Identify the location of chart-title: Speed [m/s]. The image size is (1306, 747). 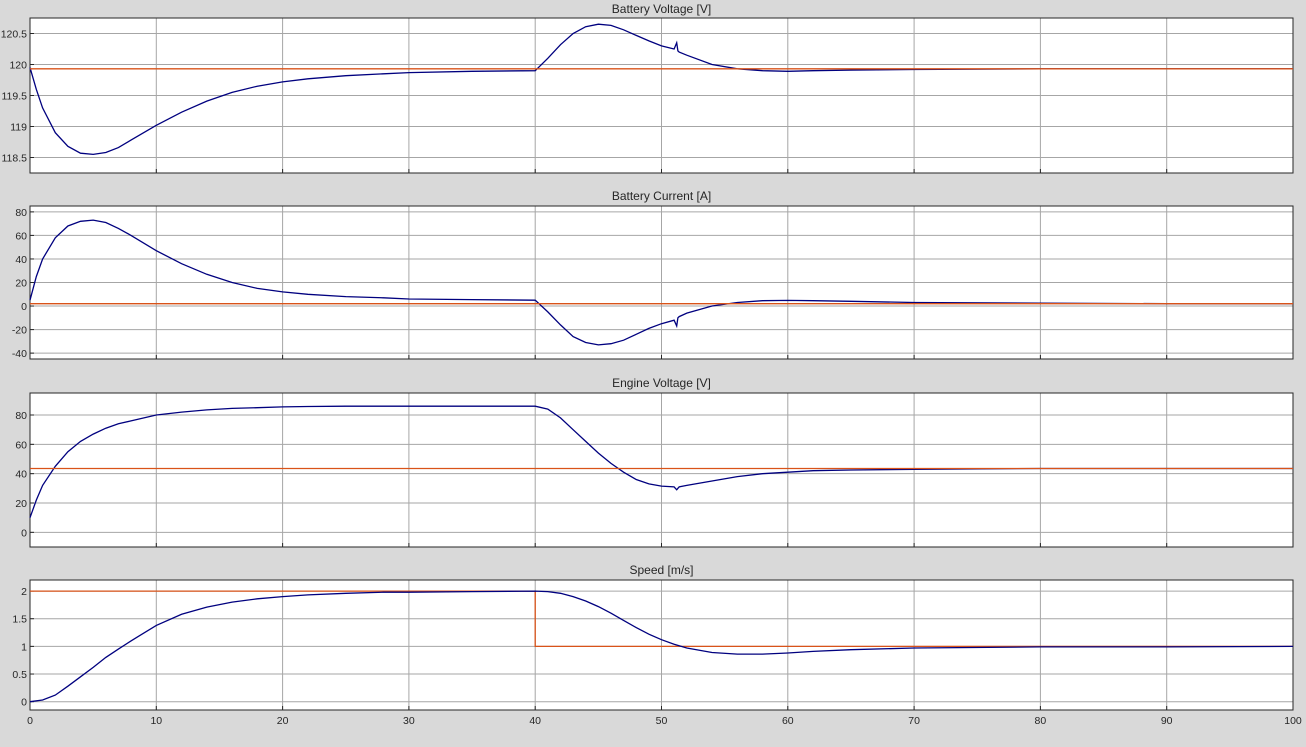
(661, 570).